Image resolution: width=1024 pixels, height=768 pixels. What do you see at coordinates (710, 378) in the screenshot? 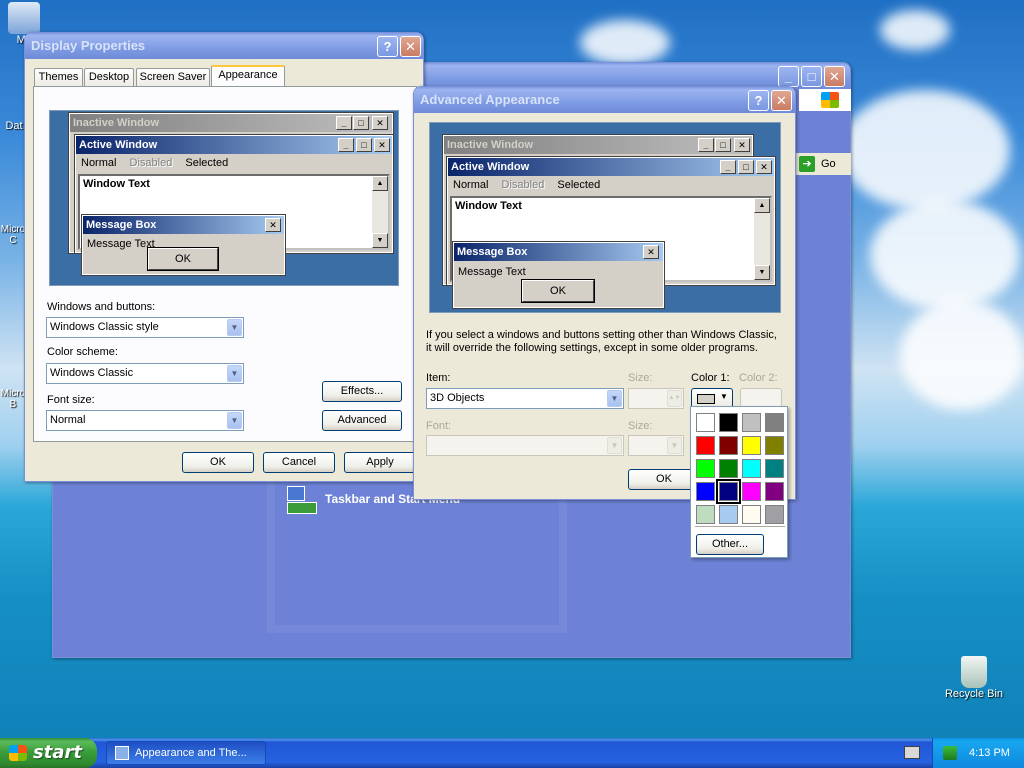
I see `color1-label: Color 1:` at bounding box center [710, 378].